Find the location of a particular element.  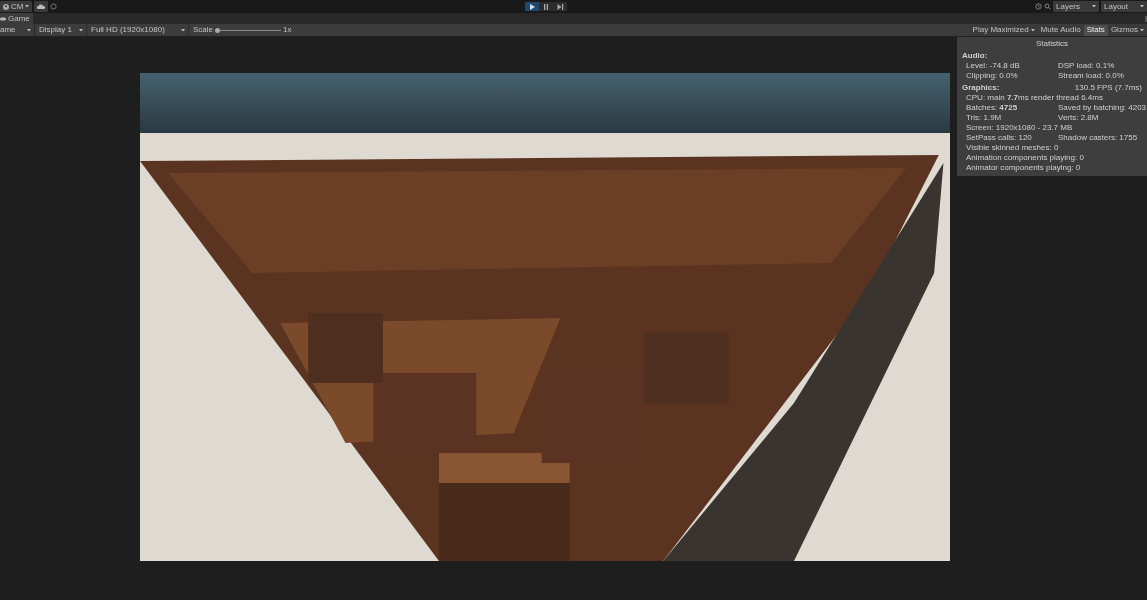

toolbar-toggle: Stats is located at coordinates (1095, 30).